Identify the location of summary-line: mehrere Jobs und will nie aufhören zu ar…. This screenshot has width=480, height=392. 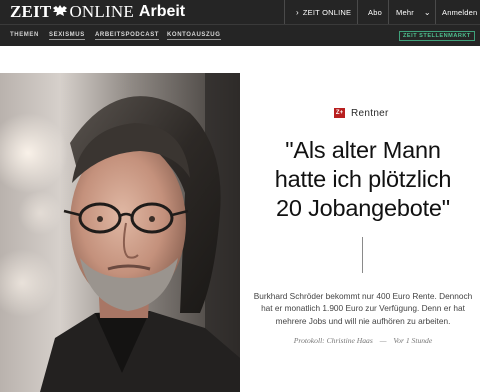
(363, 320).